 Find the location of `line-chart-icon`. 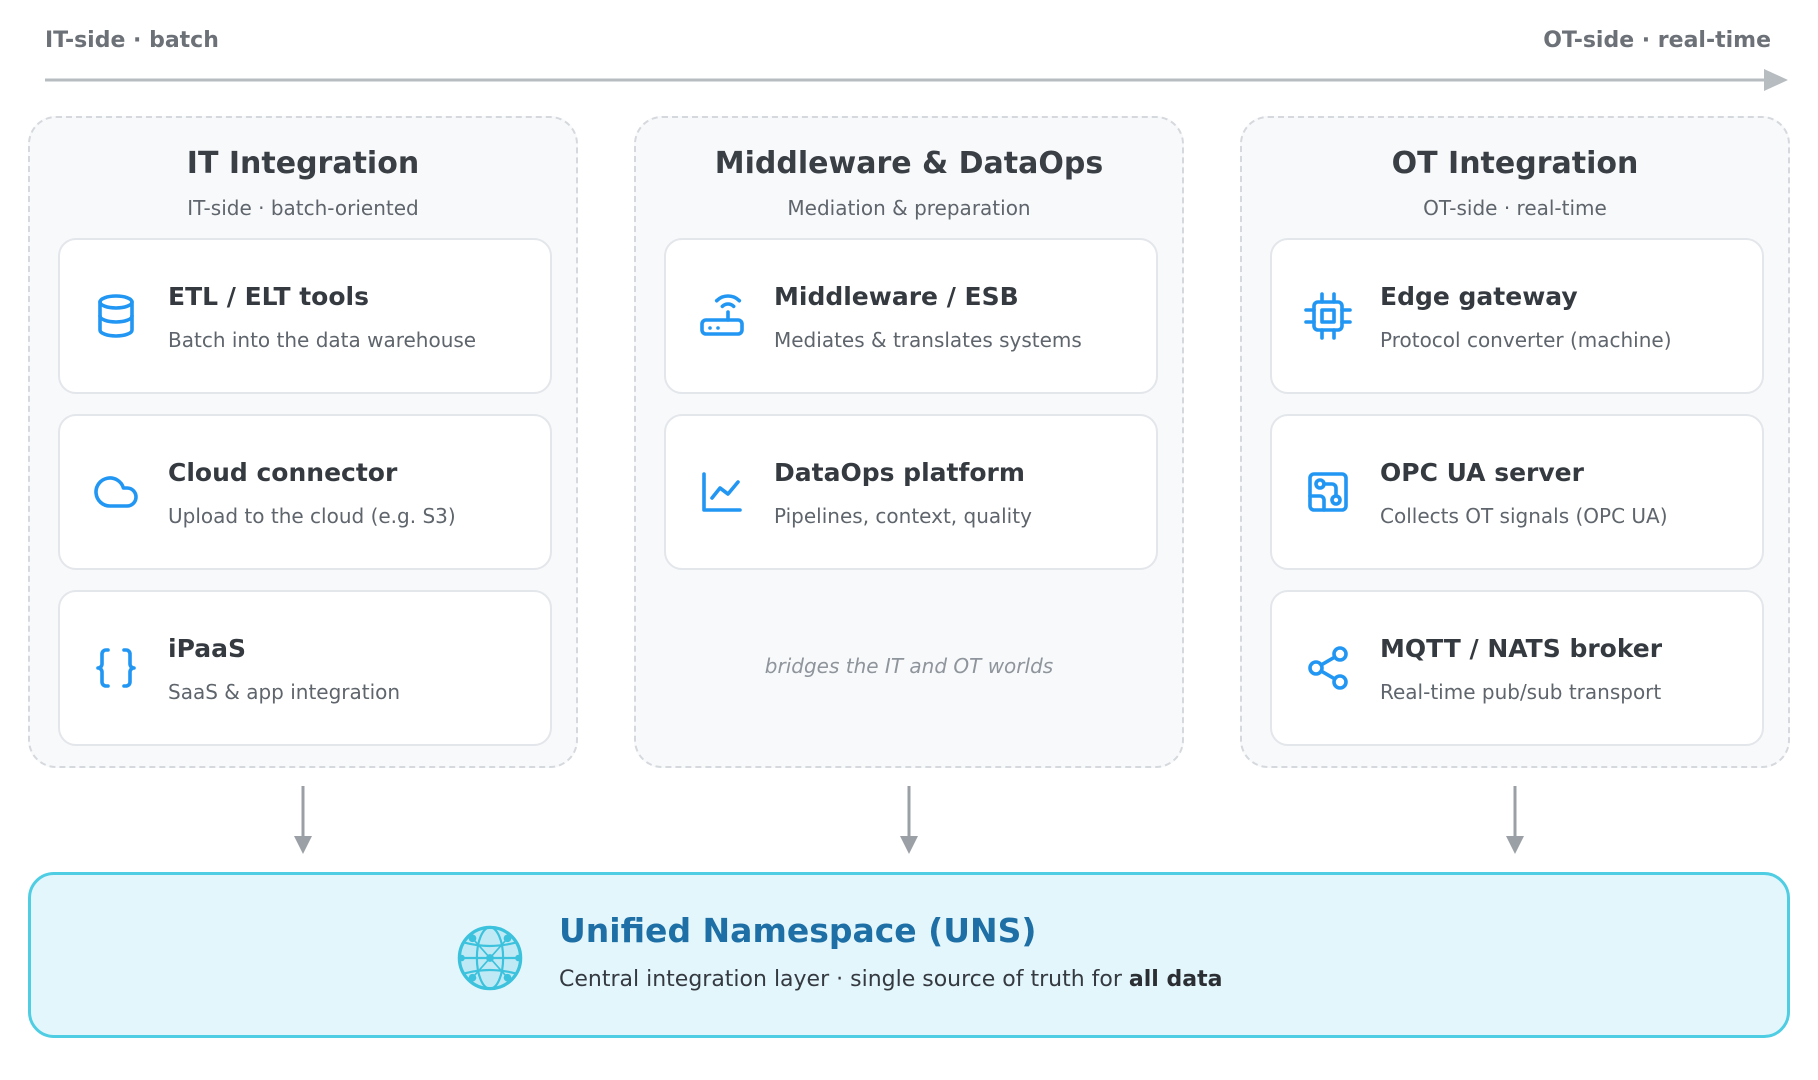

line-chart-icon is located at coordinates (722, 492).